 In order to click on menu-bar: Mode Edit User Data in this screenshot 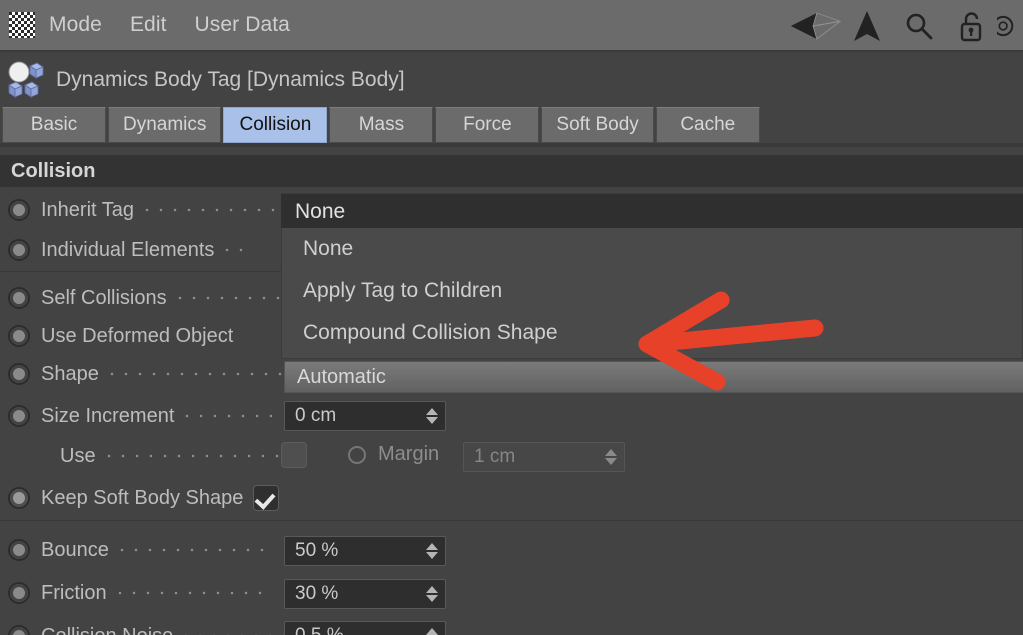, I will do `click(511, 26)`.